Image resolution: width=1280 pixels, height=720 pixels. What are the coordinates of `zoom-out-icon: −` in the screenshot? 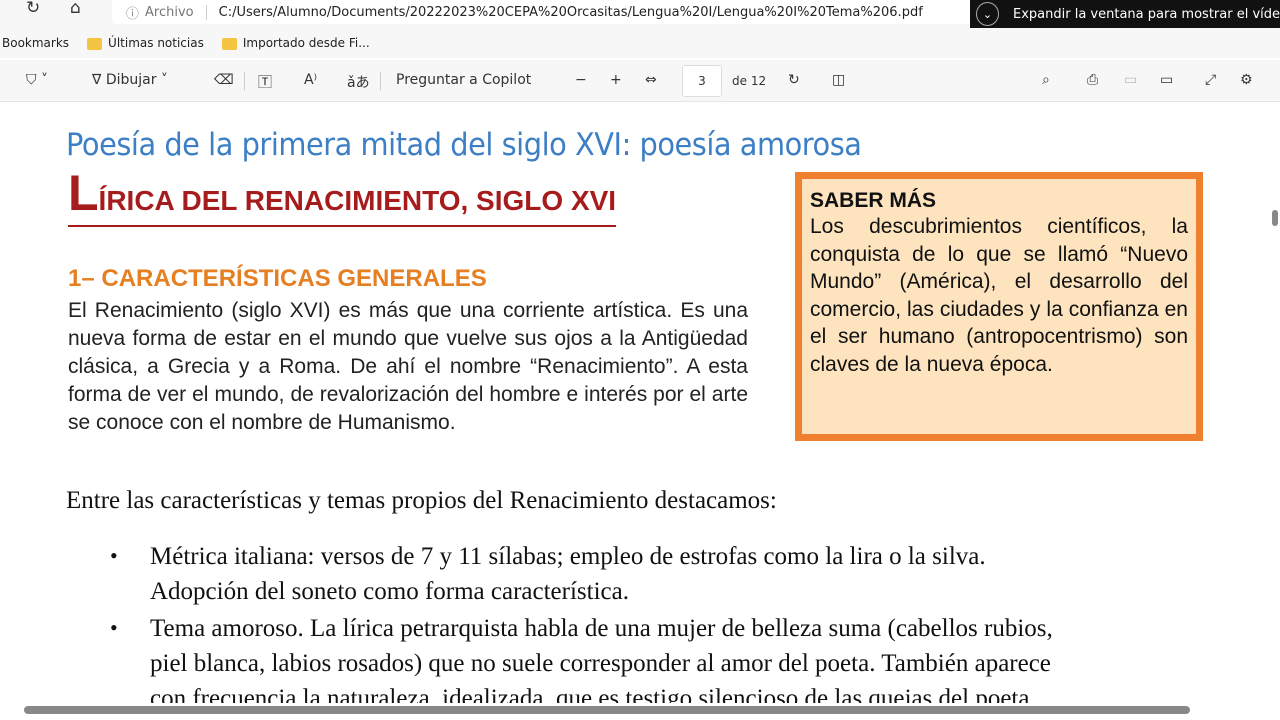 It's located at (581, 80).